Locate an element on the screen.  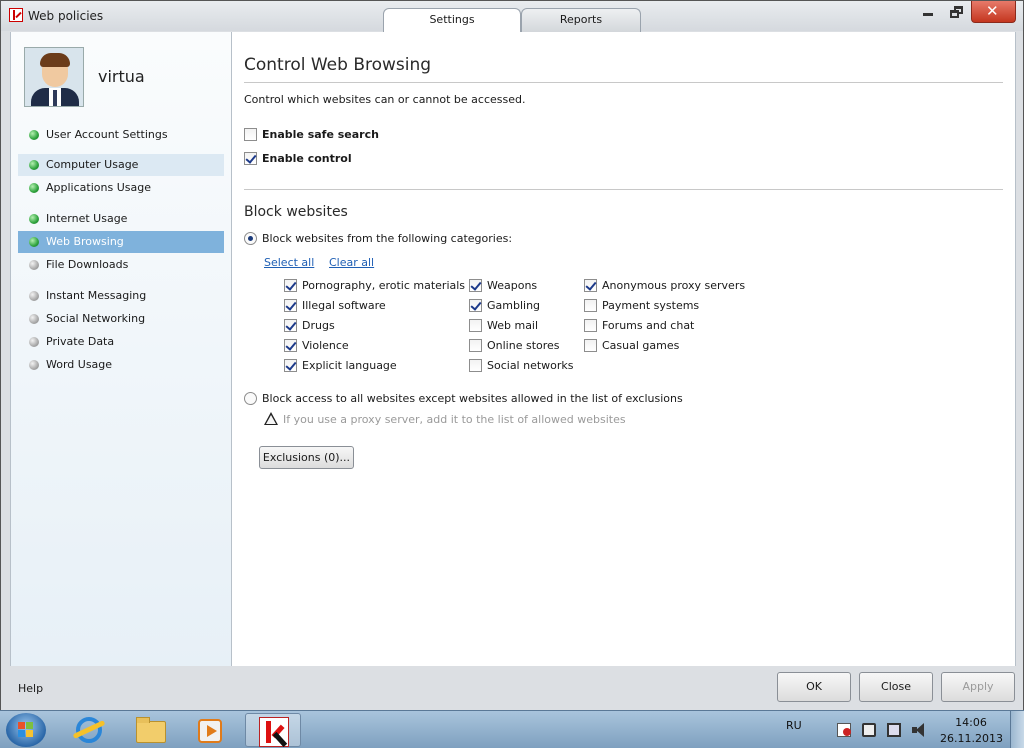
sidebar-item-file-downloads: File Downloads is located at coordinates (121, 265).